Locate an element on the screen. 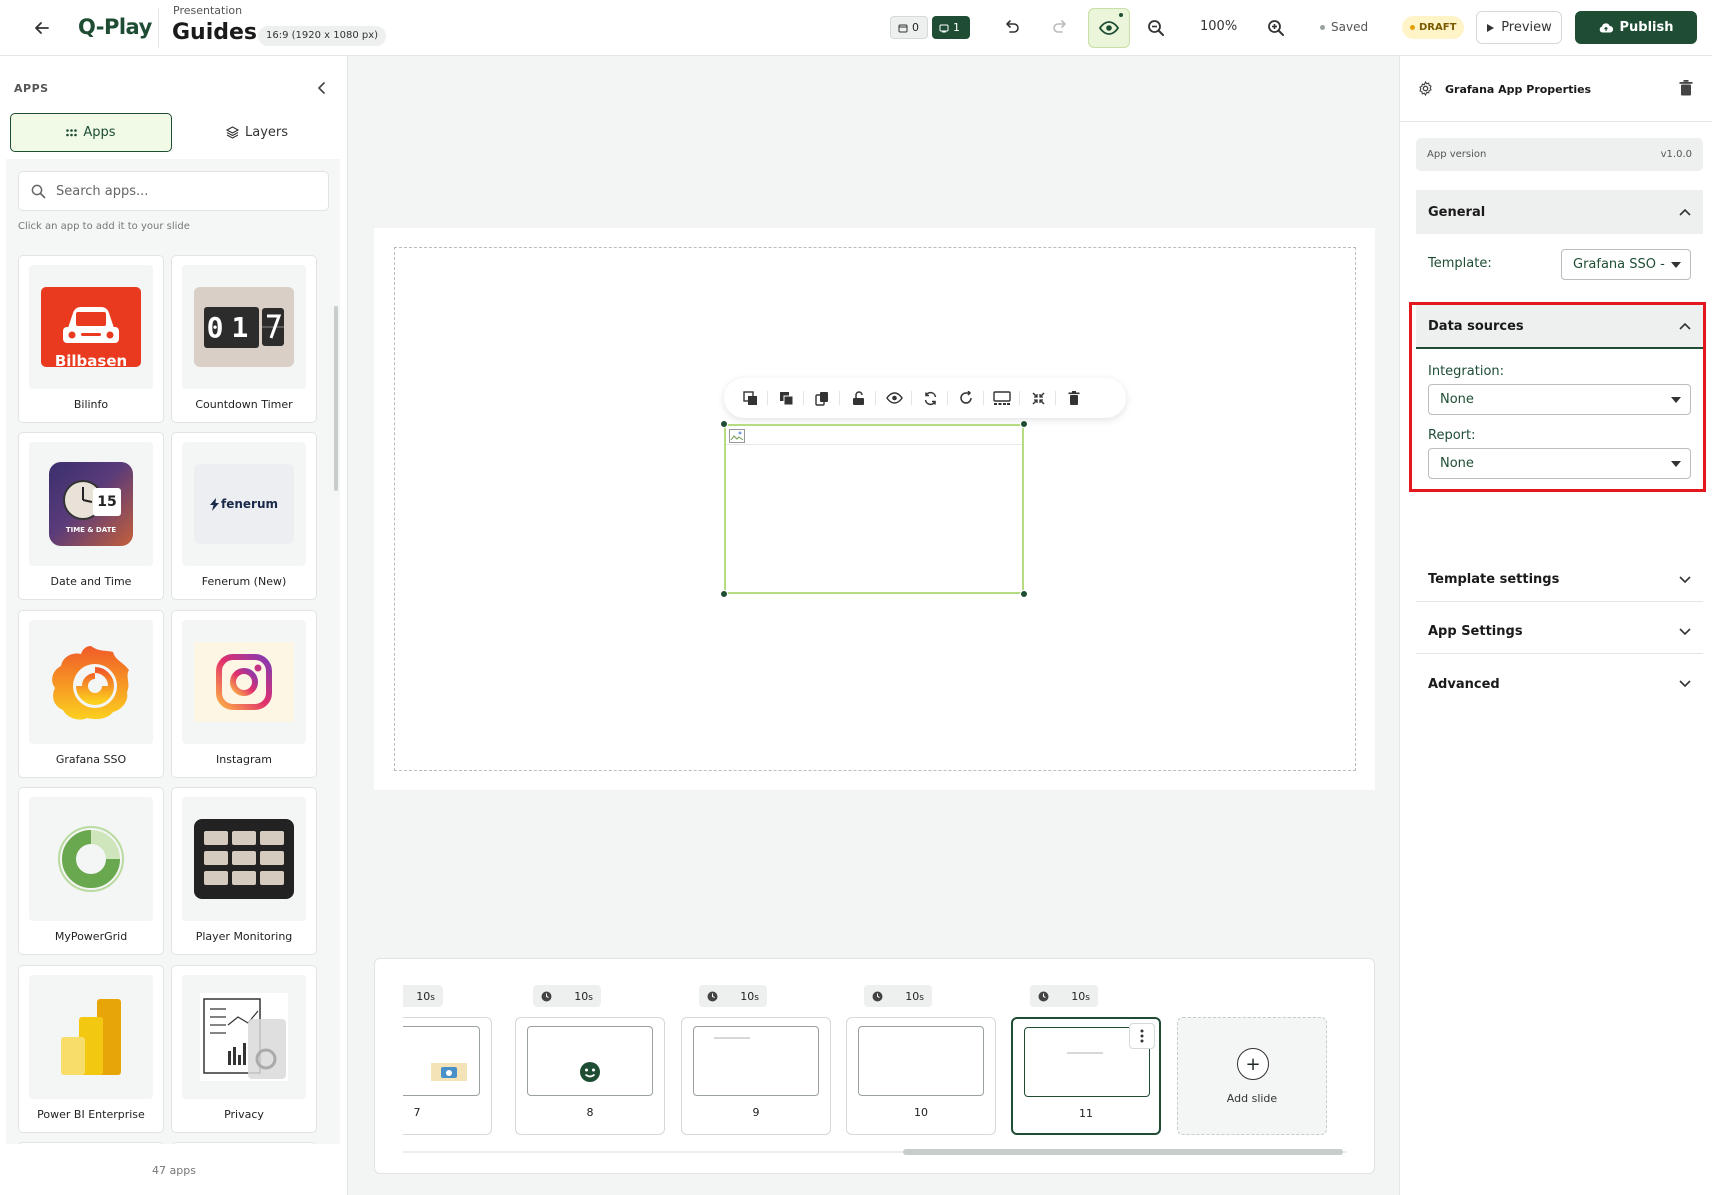 The image size is (1712, 1195). app-card-privacy: Privacy is located at coordinates (244, 1049).